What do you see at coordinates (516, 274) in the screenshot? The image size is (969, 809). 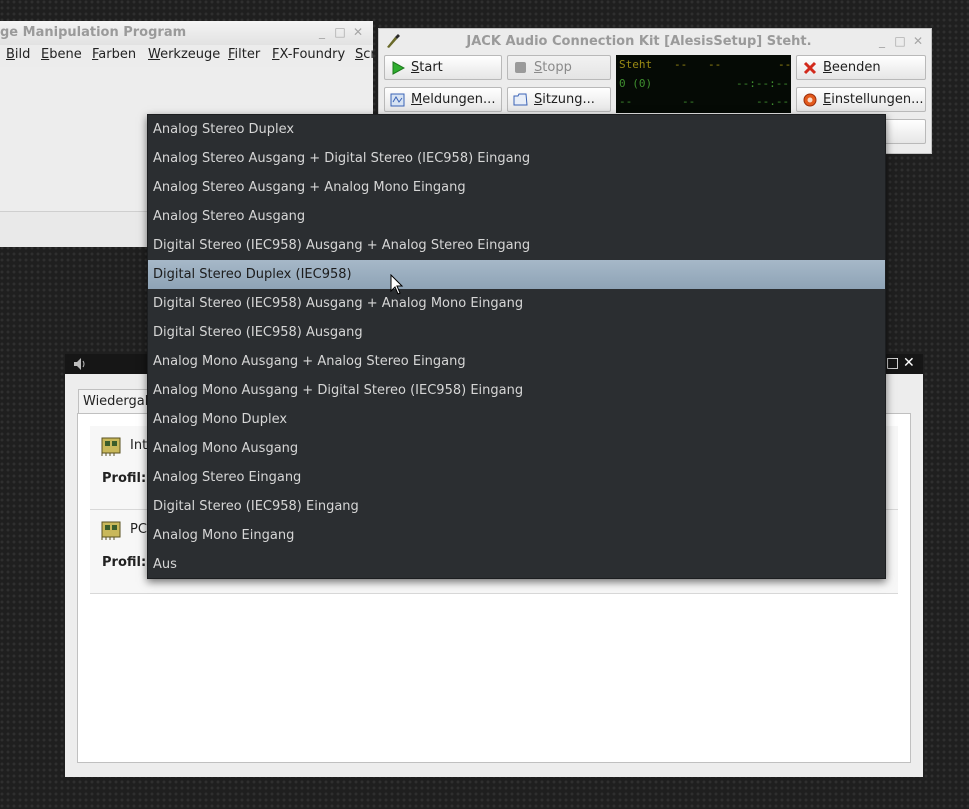 I see `profile-option-selected: Digital Stereo Duplex (IEC958)` at bounding box center [516, 274].